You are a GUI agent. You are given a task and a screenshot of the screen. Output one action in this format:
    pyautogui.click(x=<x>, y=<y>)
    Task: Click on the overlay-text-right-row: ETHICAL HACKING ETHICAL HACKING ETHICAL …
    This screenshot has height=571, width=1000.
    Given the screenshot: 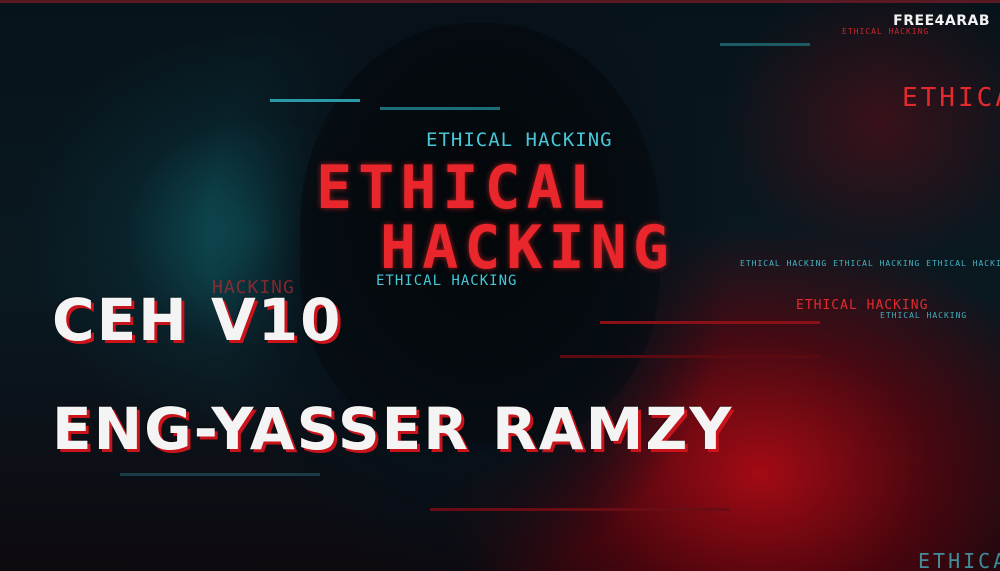 What is the action you would take?
    pyautogui.click(x=870, y=263)
    